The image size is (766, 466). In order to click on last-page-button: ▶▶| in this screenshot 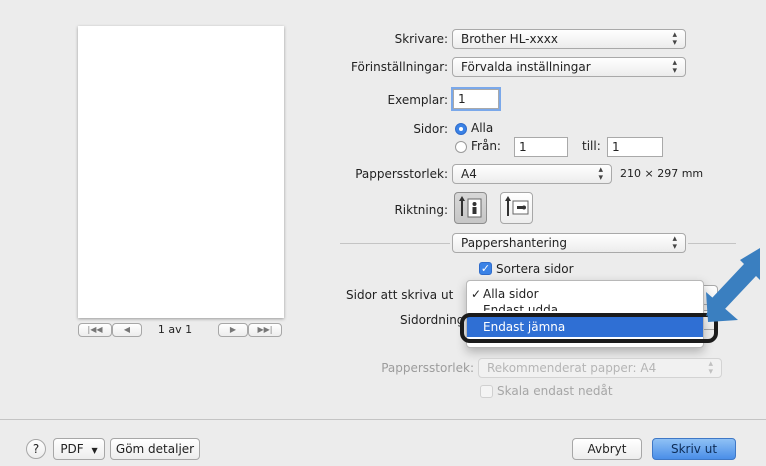, I will do `click(265, 330)`.